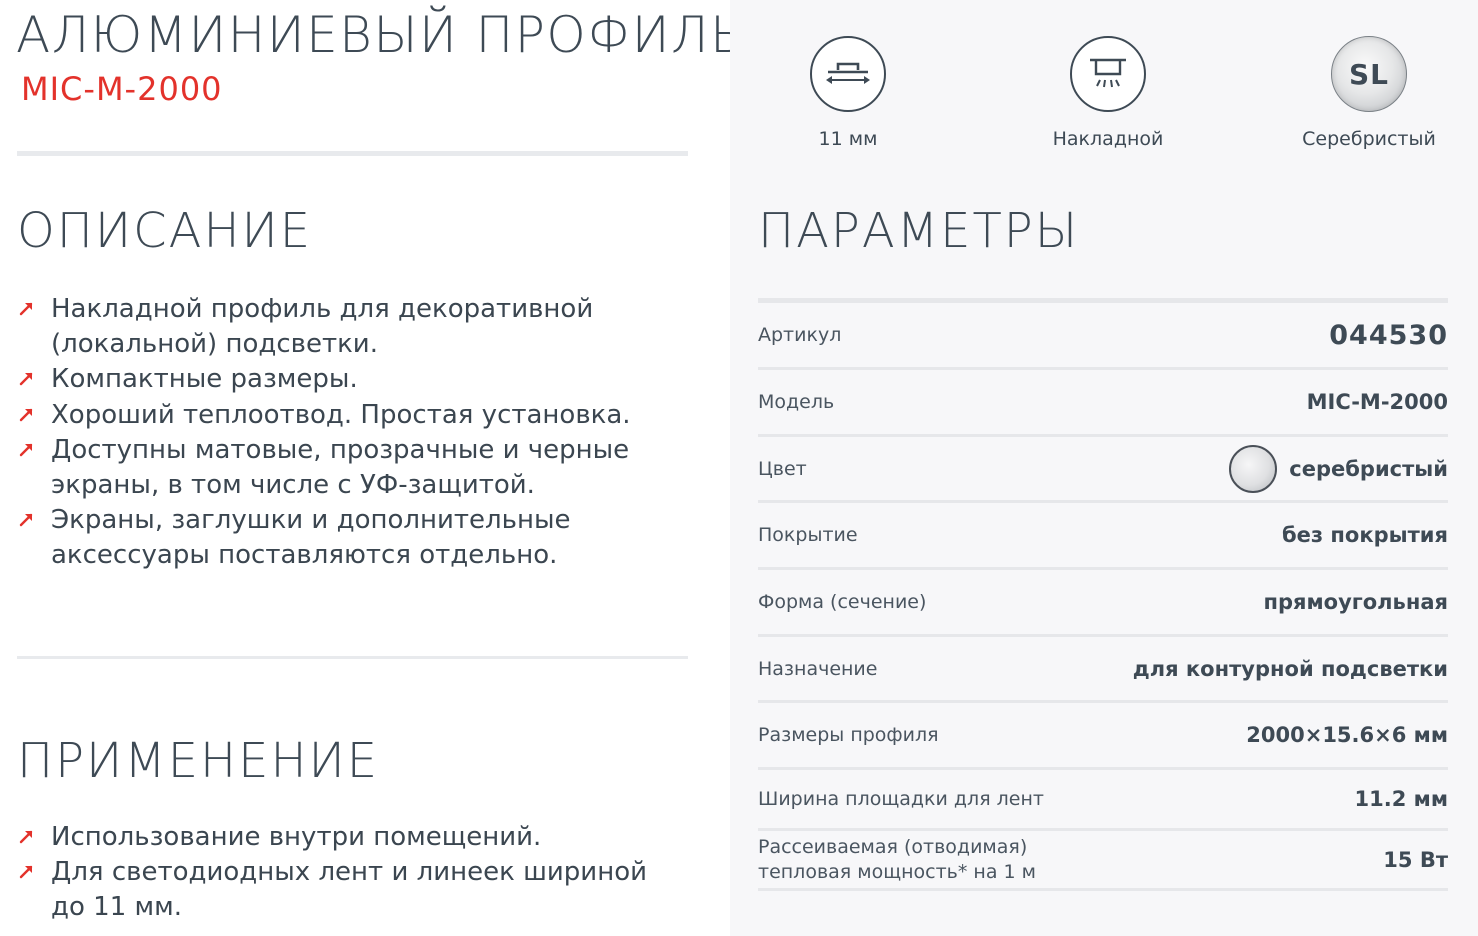 This screenshot has width=1478, height=936. Describe the element at coordinates (1103, 336) in the screenshot. I see `param-row-article: Артикул 044530` at that location.